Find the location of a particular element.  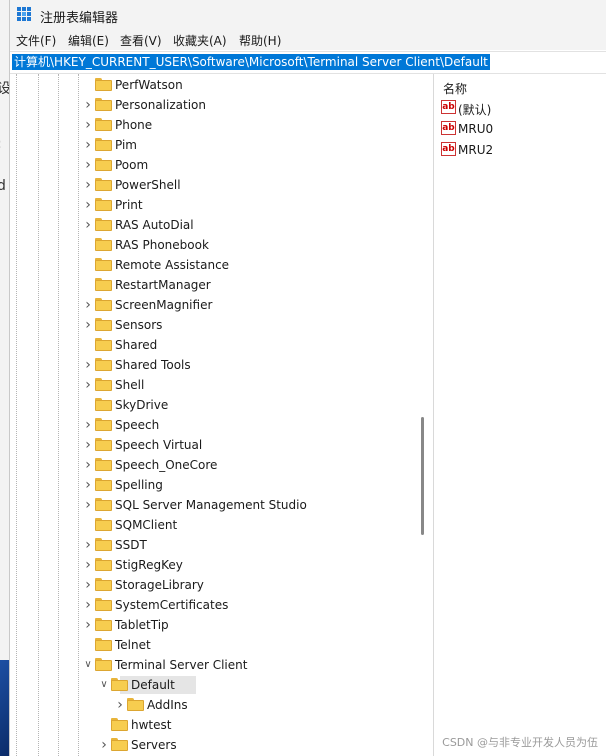

tree-item: › RAS AutoDial is located at coordinates (215, 225).